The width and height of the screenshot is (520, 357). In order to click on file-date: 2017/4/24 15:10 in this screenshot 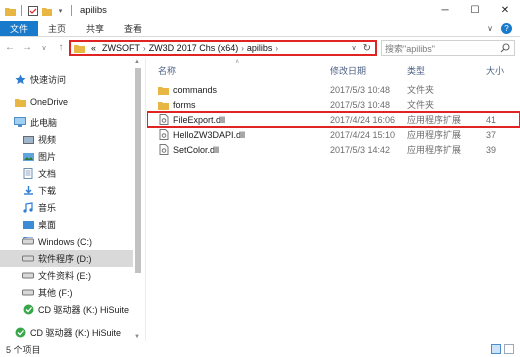, I will do `click(363, 134)`.